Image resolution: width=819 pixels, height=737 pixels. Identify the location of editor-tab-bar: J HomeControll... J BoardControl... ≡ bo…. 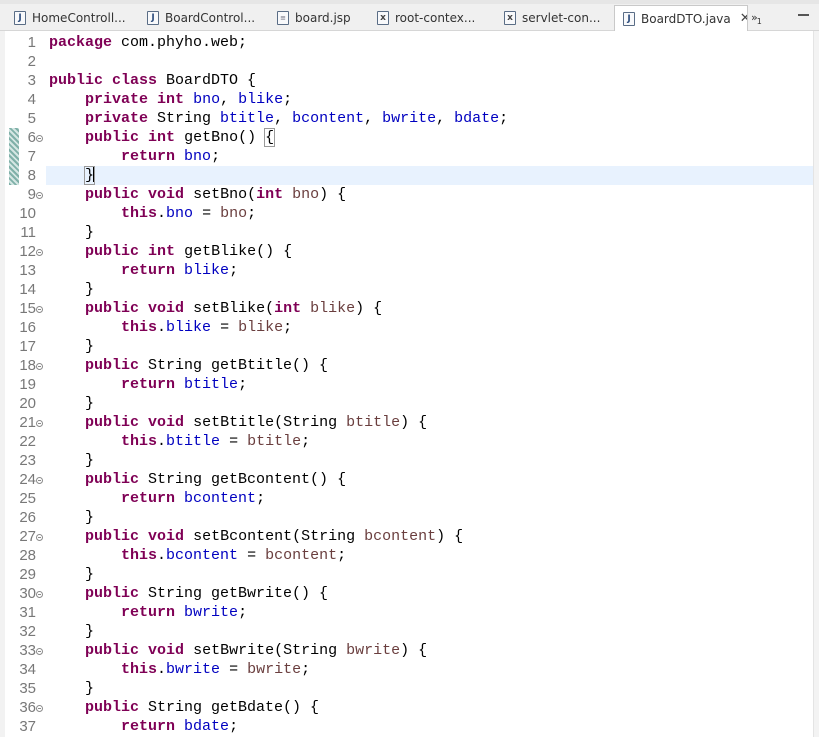
(409, 15).